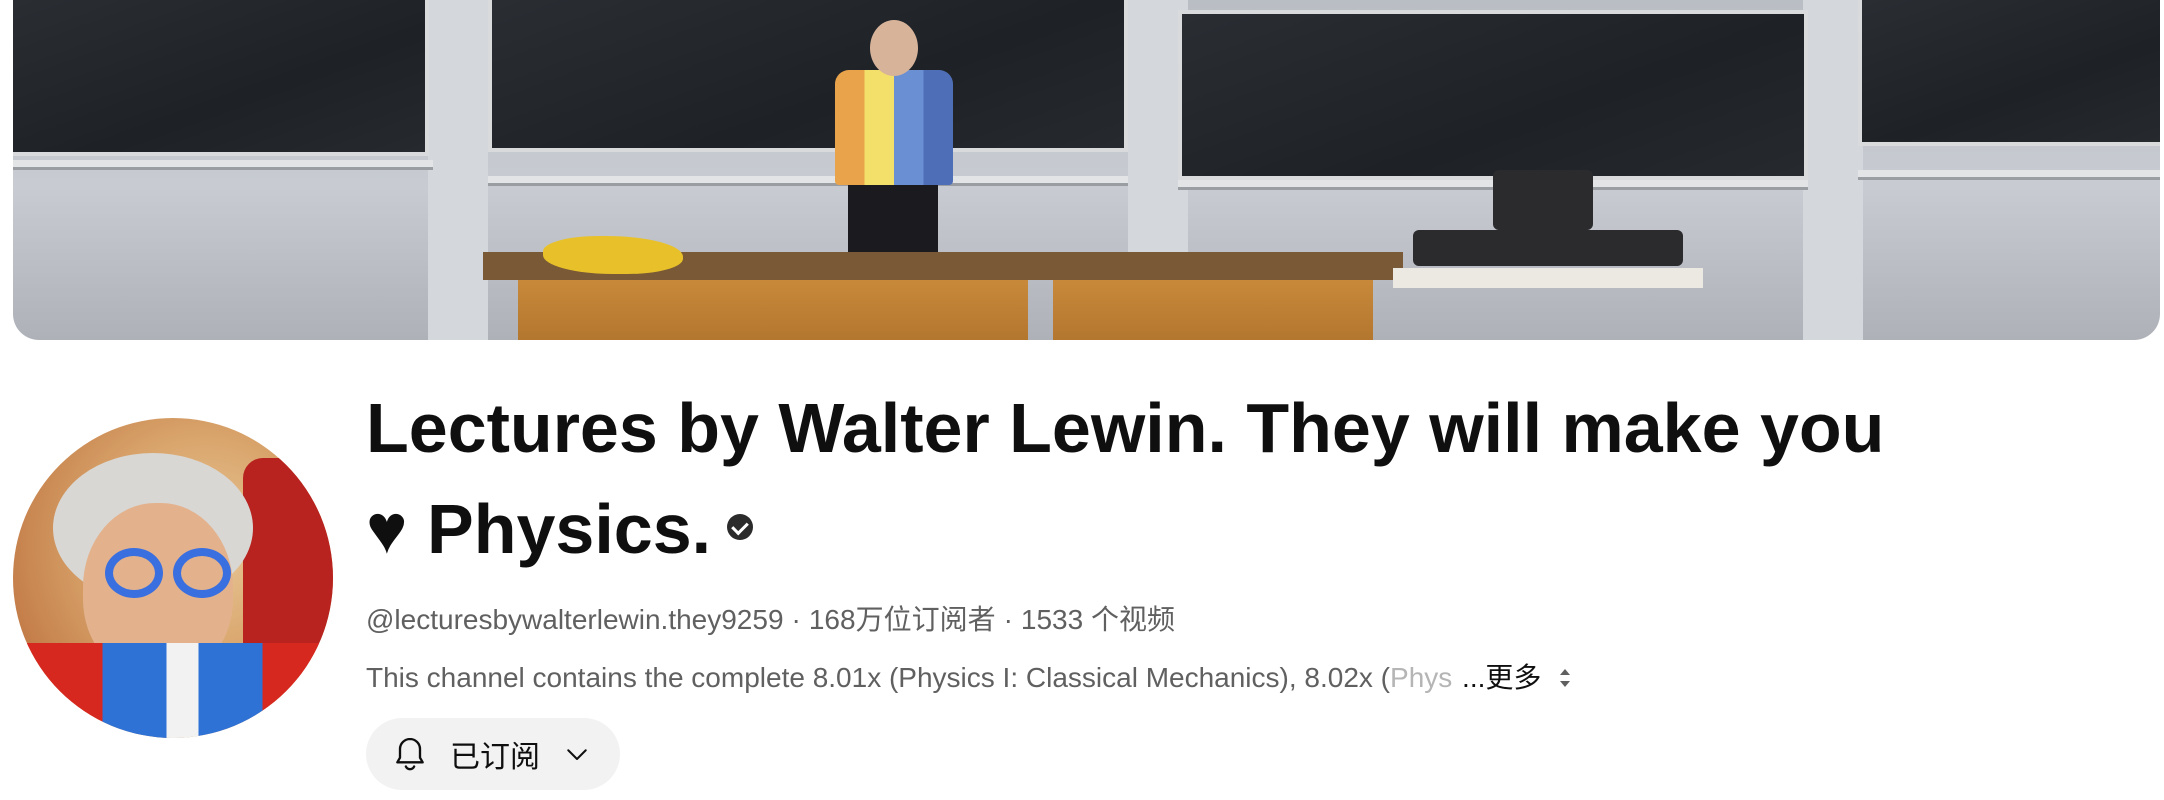  Describe the element at coordinates (740, 526) in the screenshot. I see `verified-check-icon` at that location.